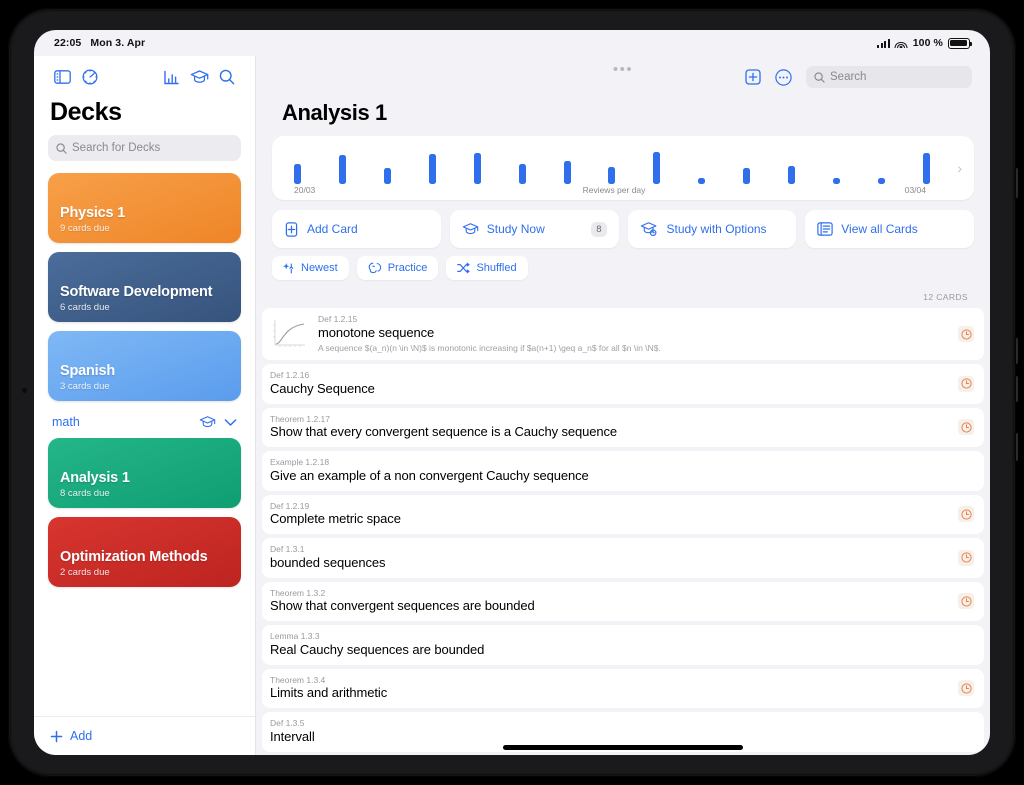 This screenshot has height=785, width=1024. I want to click on search-input: Search, so click(889, 77).